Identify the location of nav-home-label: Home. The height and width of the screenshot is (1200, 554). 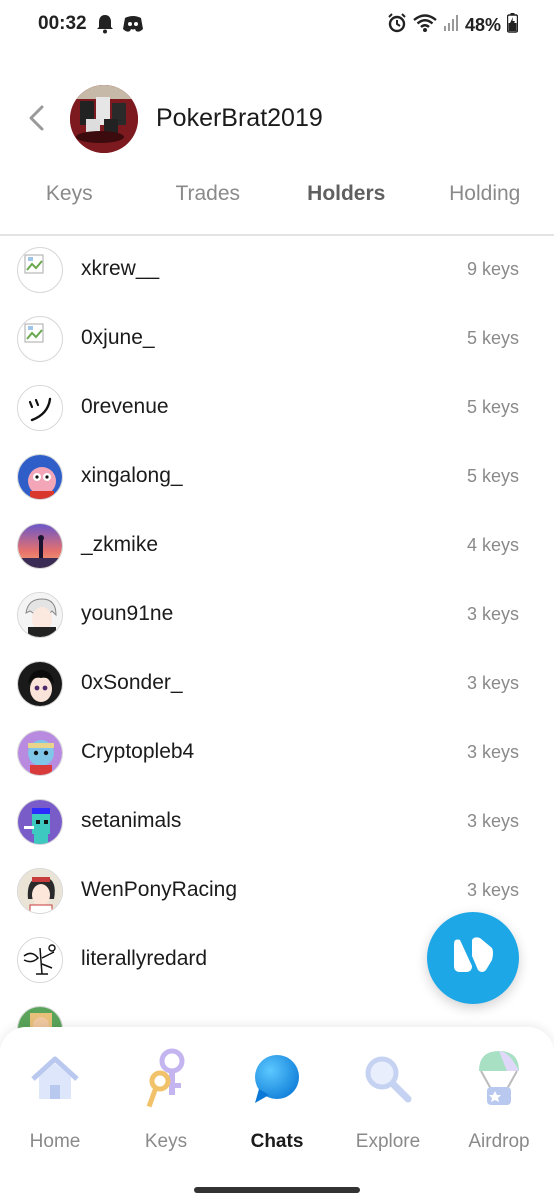
(55, 1141).